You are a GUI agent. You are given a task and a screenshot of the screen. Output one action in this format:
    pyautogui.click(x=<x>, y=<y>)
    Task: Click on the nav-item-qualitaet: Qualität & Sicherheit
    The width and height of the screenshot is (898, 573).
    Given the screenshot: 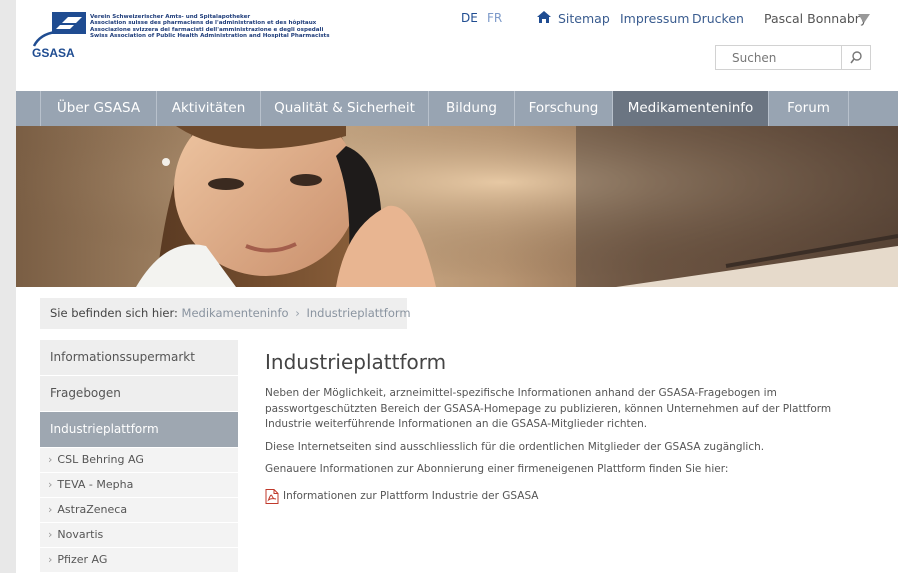 What is the action you would take?
    pyautogui.click(x=345, y=108)
    